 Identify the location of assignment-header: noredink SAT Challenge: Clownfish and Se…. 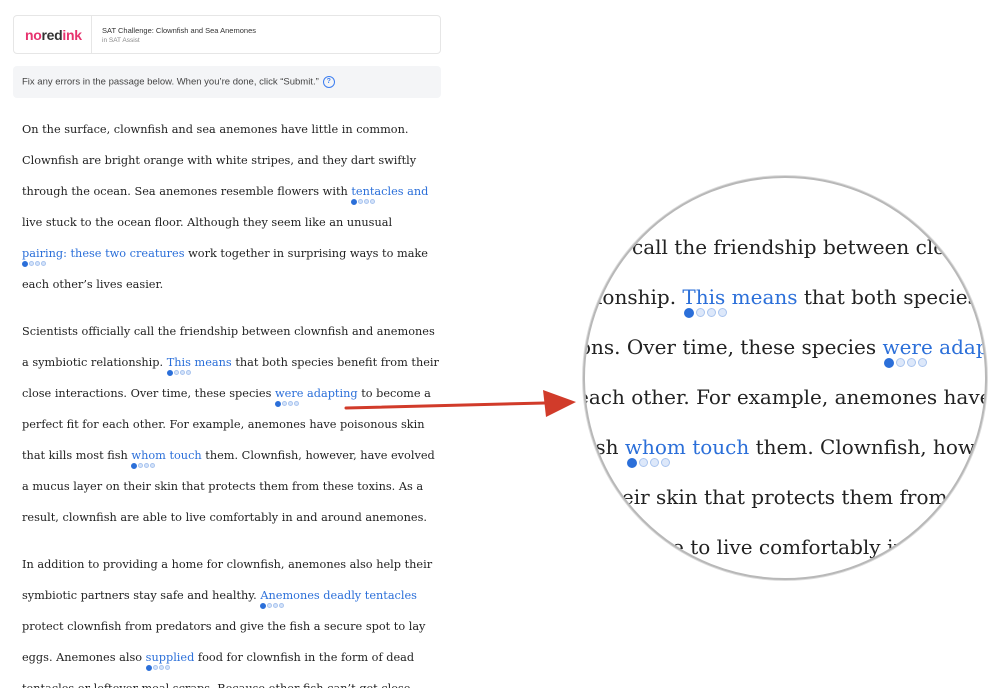
(227, 34).